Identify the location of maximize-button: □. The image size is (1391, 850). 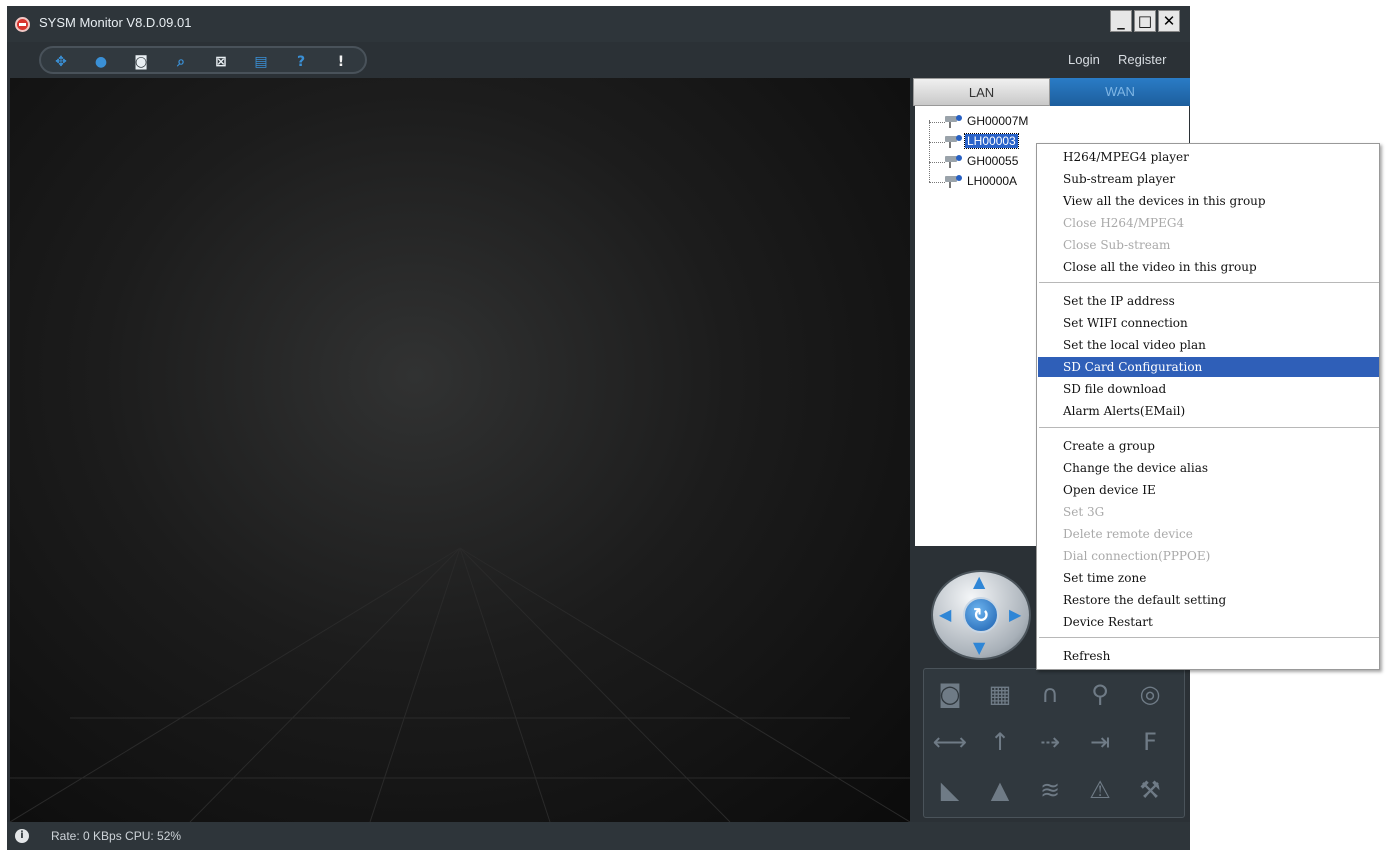
(1145, 21).